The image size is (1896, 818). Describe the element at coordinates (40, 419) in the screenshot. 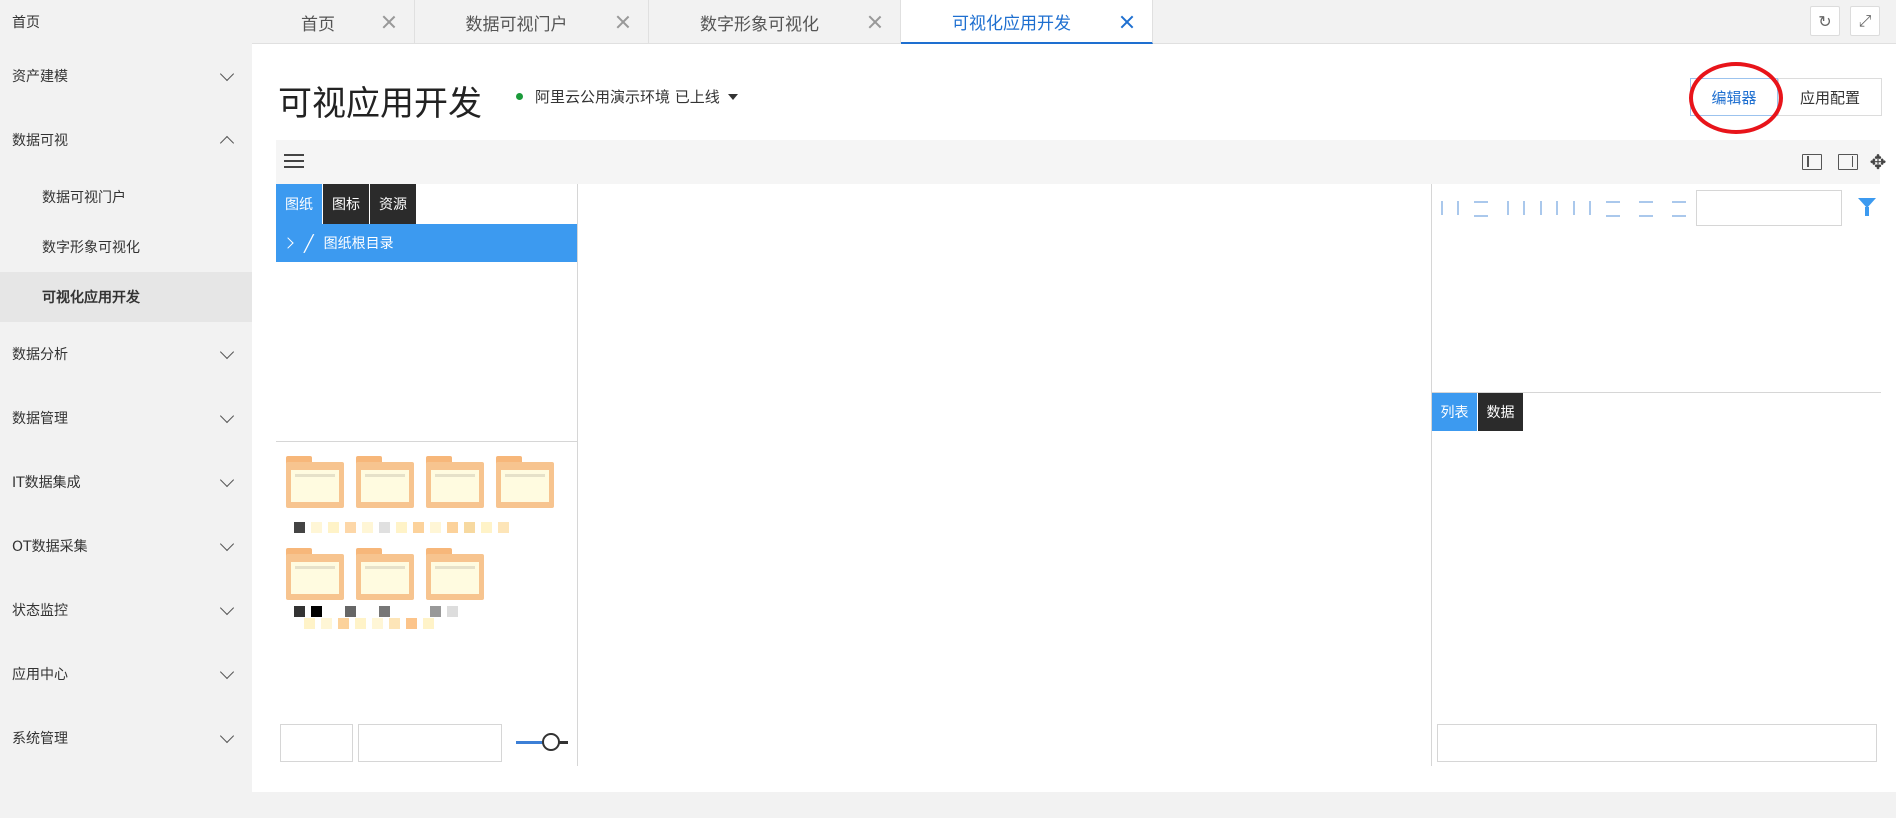

I see `sidebar-item-label: 数据管理` at that location.